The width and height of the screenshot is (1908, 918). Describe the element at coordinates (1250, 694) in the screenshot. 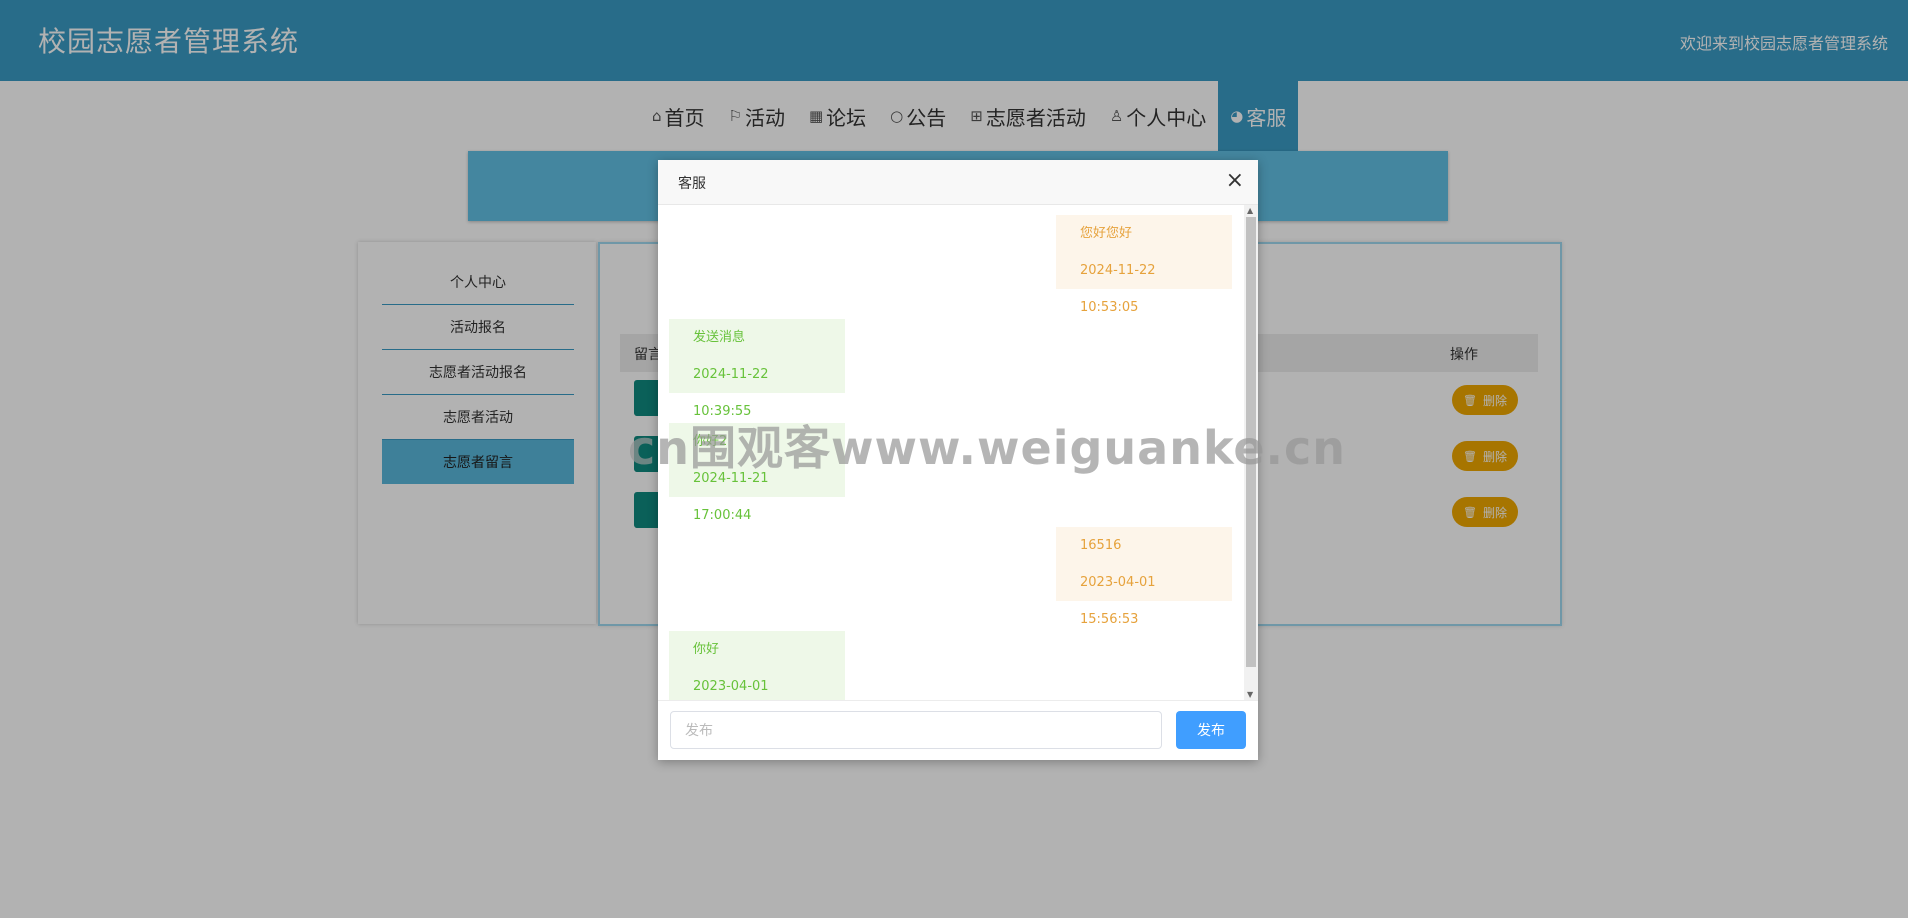

I see `scroll-down-icon: ▼` at that location.